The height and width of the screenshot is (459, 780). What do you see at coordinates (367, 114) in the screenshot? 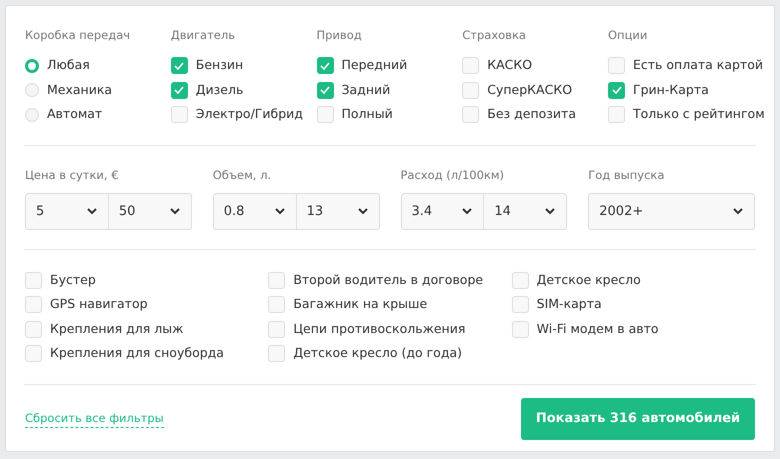
I see `option-label: Полный` at bounding box center [367, 114].